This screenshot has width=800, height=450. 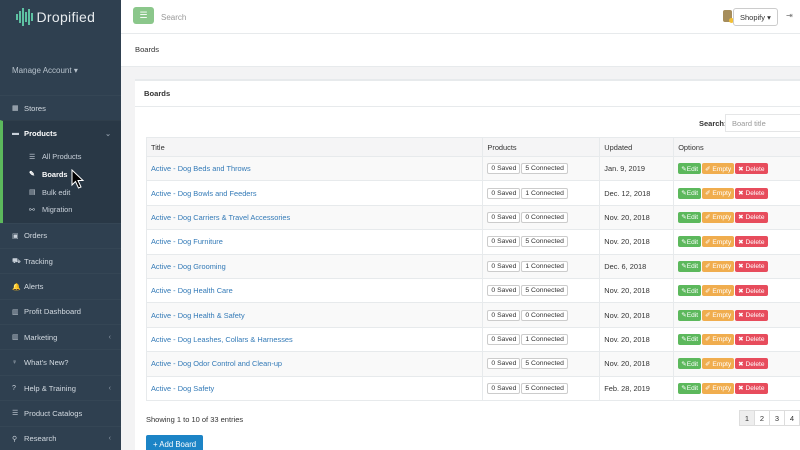 I want to click on column-header-title: Title, so click(x=314, y=147).